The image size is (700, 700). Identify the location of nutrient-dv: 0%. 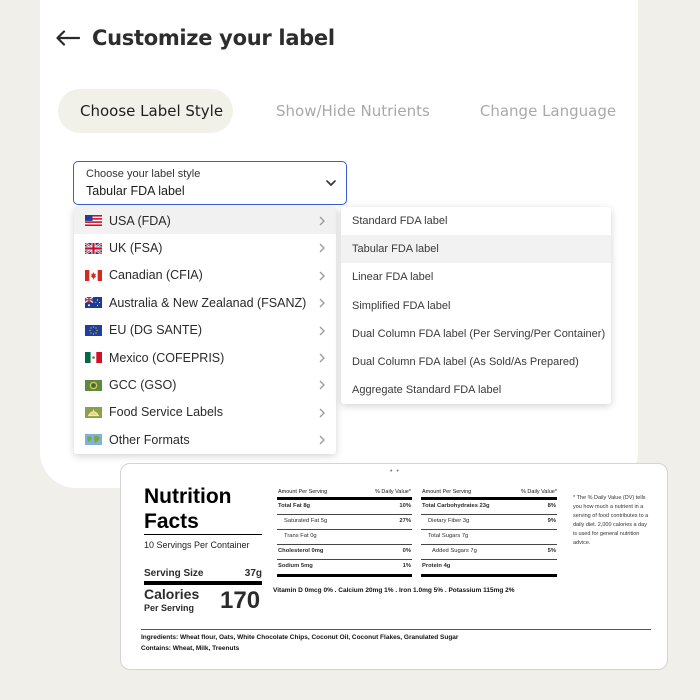
(406, 551).